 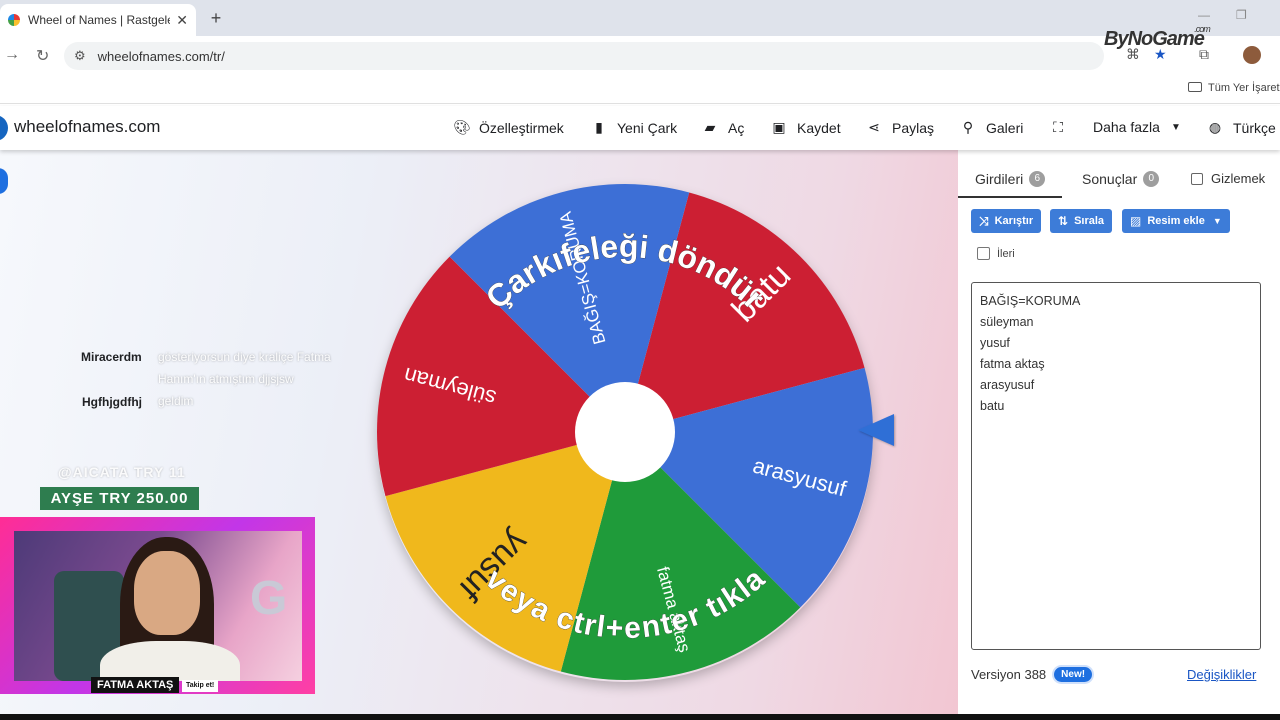 What do you see at coordinates (1063, 221) in the screenshot?
I see `sort-icon: ⇅` at bounding box center [1063, 221].